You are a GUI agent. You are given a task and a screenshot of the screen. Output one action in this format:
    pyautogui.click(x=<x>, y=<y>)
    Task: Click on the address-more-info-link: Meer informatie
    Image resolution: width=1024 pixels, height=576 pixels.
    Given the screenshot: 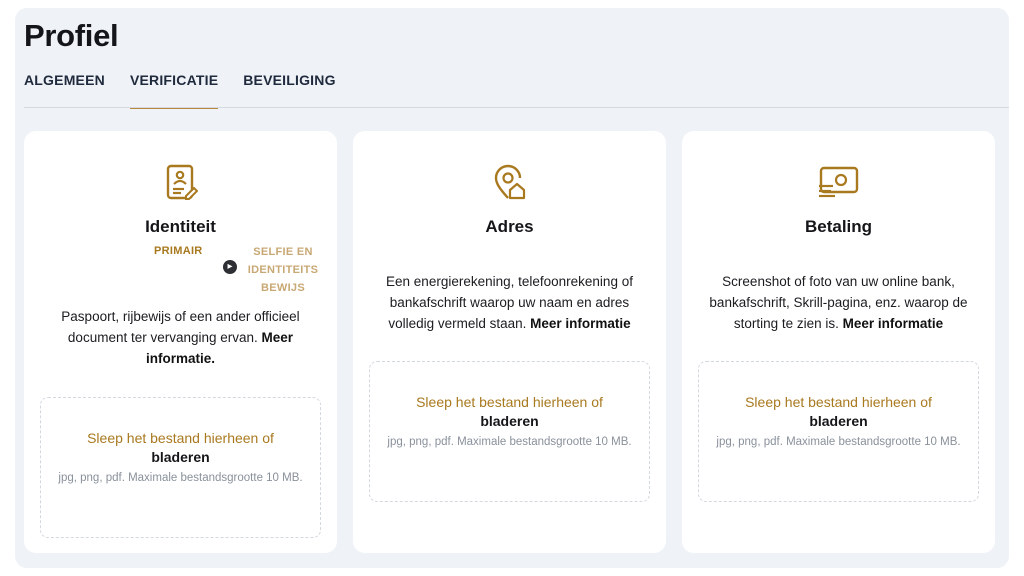 What is the action you would take?
    pyautogui.click(x=580, y=323)
    